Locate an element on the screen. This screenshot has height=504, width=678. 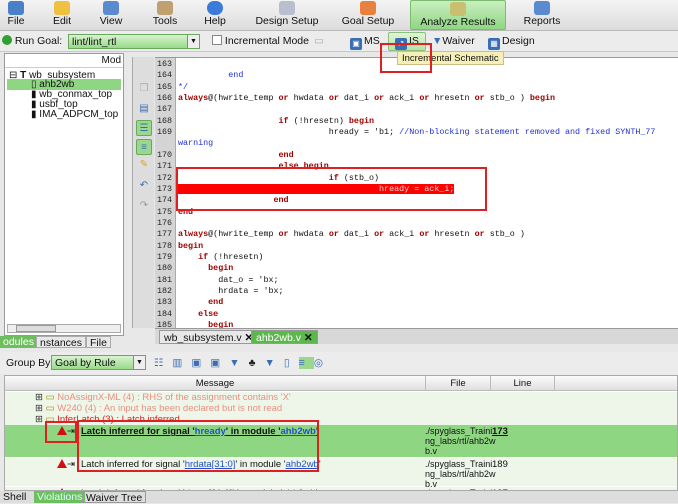
code-line: warning is located at coordinates (416, 143).